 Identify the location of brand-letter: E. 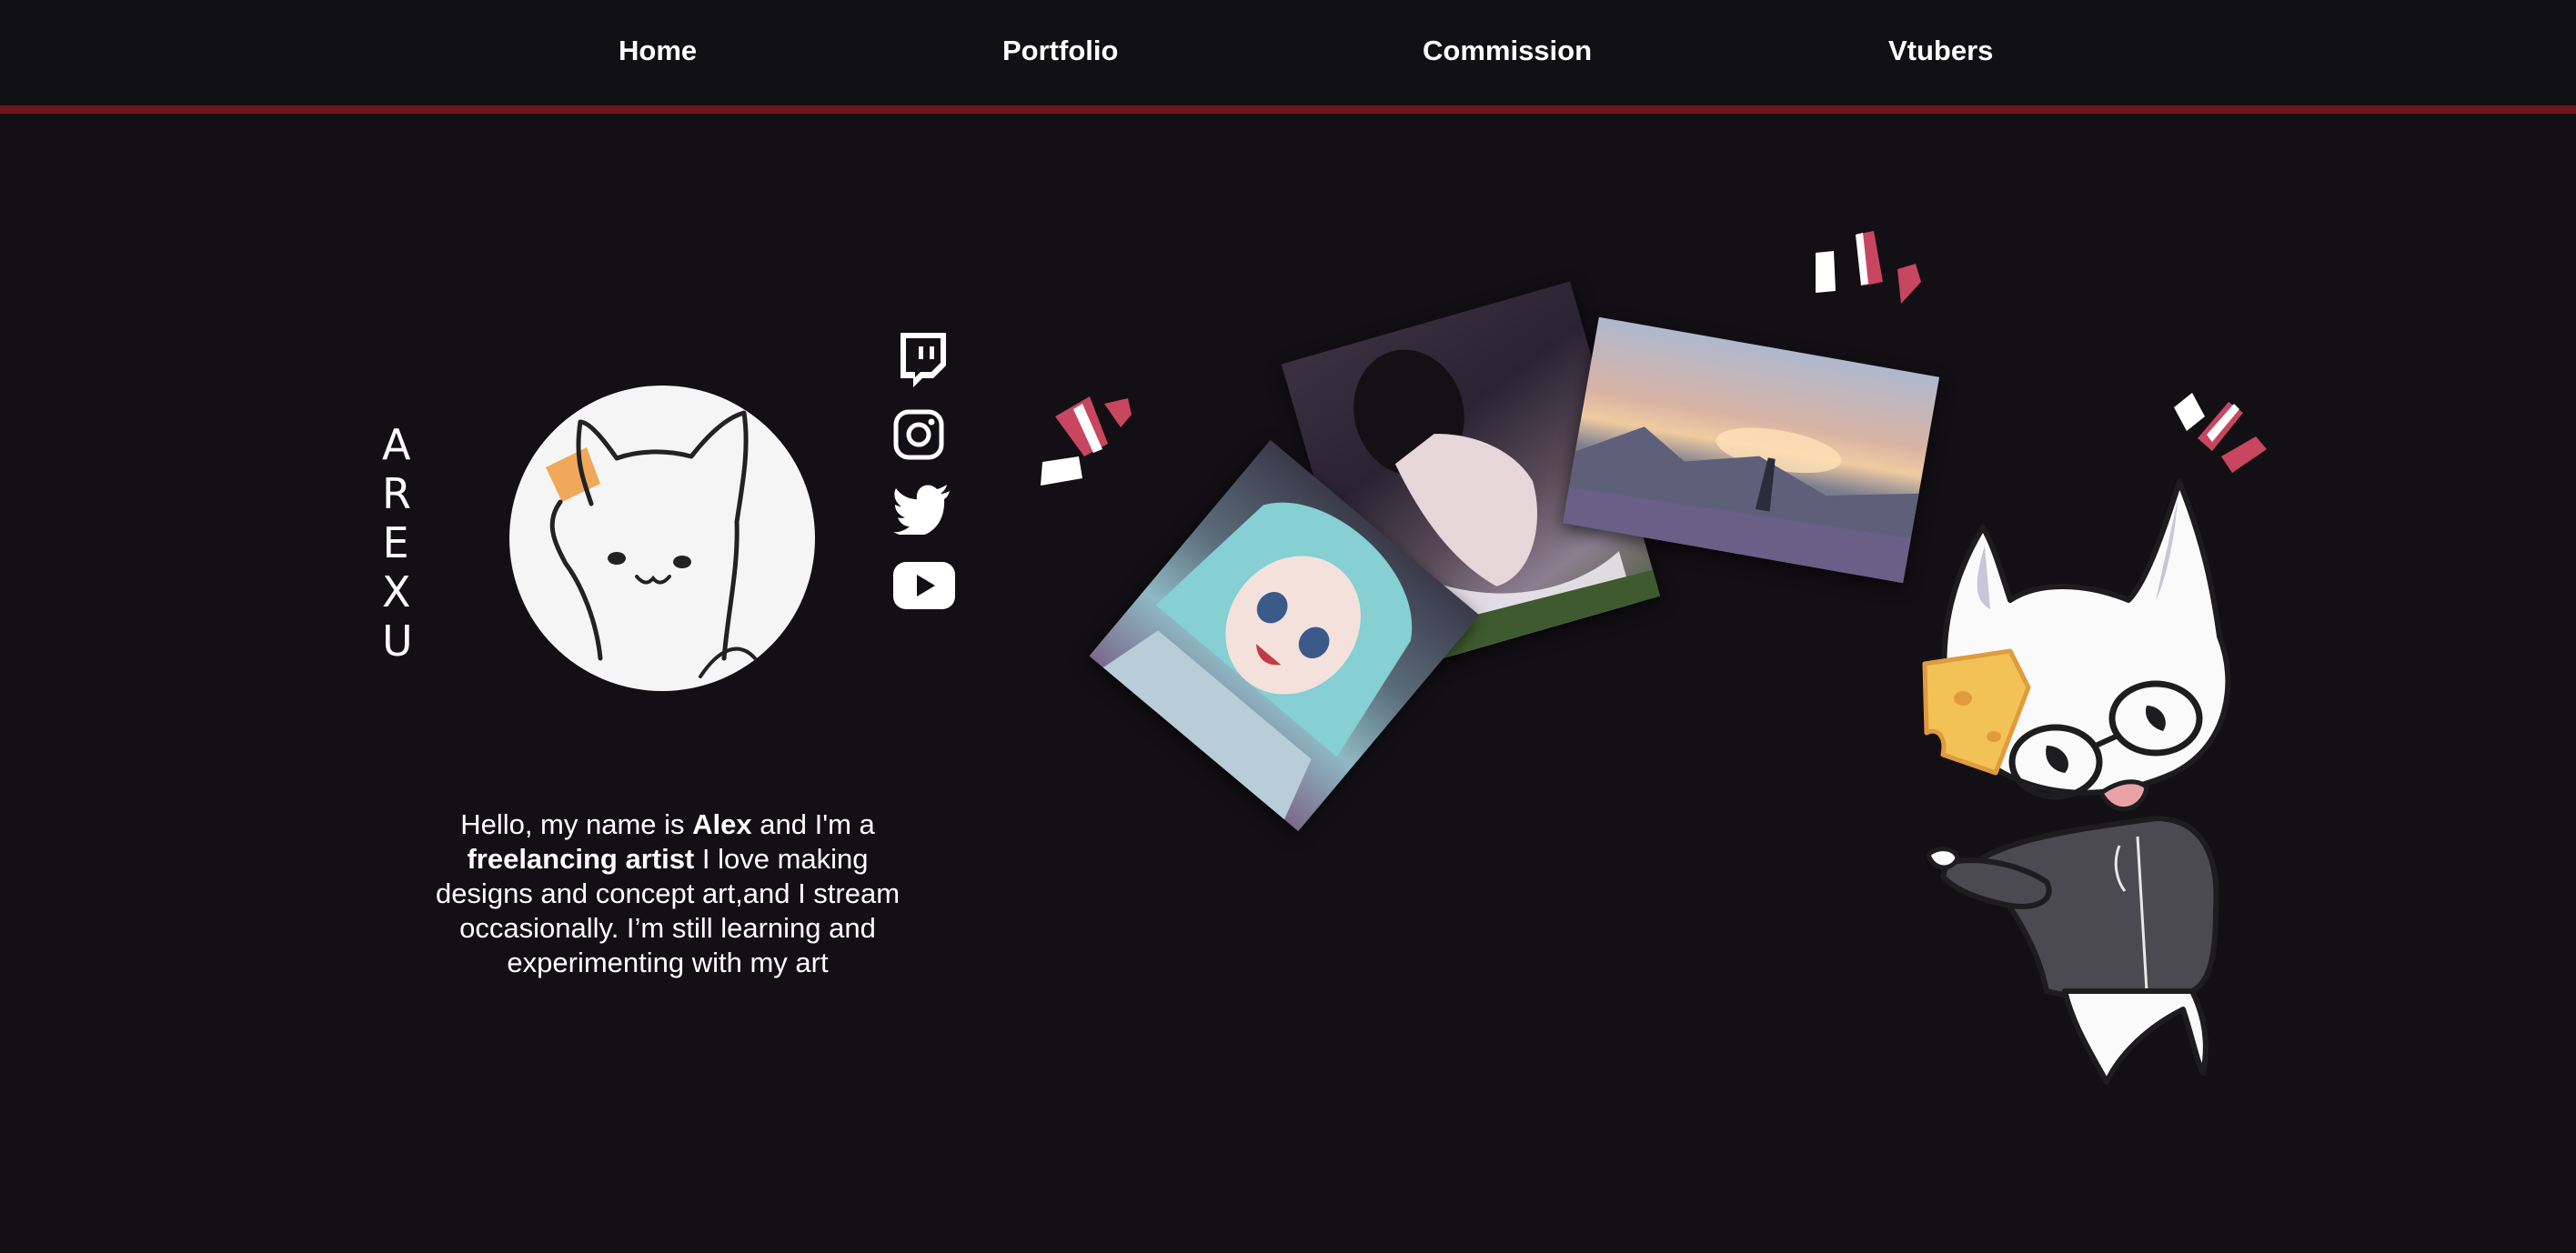
(395, 543).